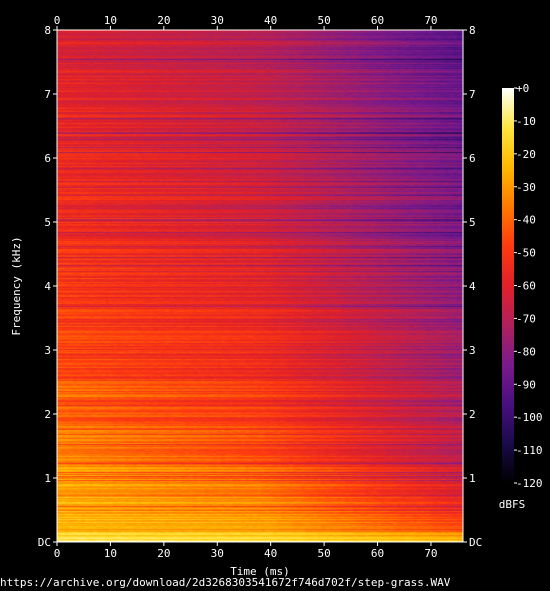  What do you see at coordinates (47, 478) in the screenshot?
I see `y-tick-label-left: 1` at bounding box center [47, 478].